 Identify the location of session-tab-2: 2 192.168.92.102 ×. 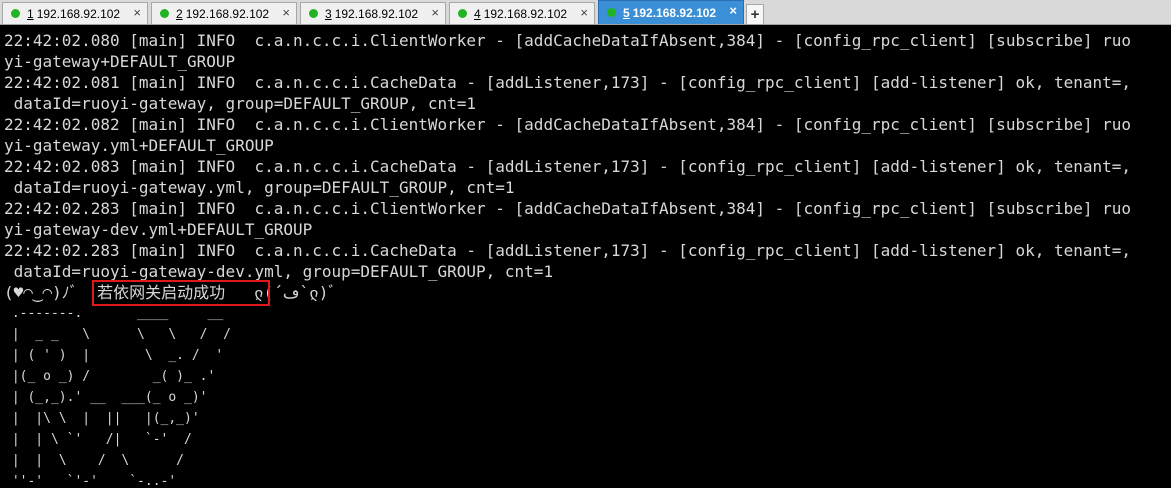
(224, 13).